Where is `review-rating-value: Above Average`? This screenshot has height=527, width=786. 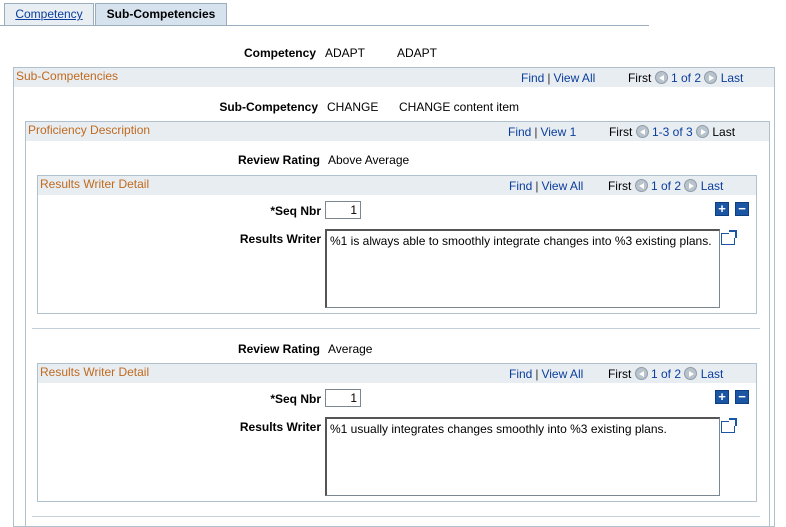 review-rating-value: Above Average is located at coordinates (369, 160).